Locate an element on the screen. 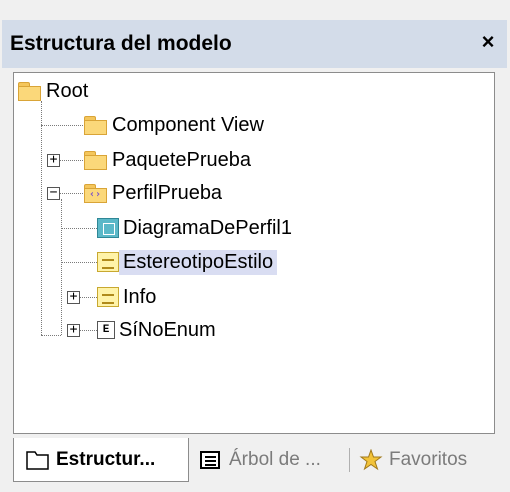 The image size is (510, 492). tree-node-diagramadeperfil1: DiagramaDePerfil1 is located at coordinates (196, 228).